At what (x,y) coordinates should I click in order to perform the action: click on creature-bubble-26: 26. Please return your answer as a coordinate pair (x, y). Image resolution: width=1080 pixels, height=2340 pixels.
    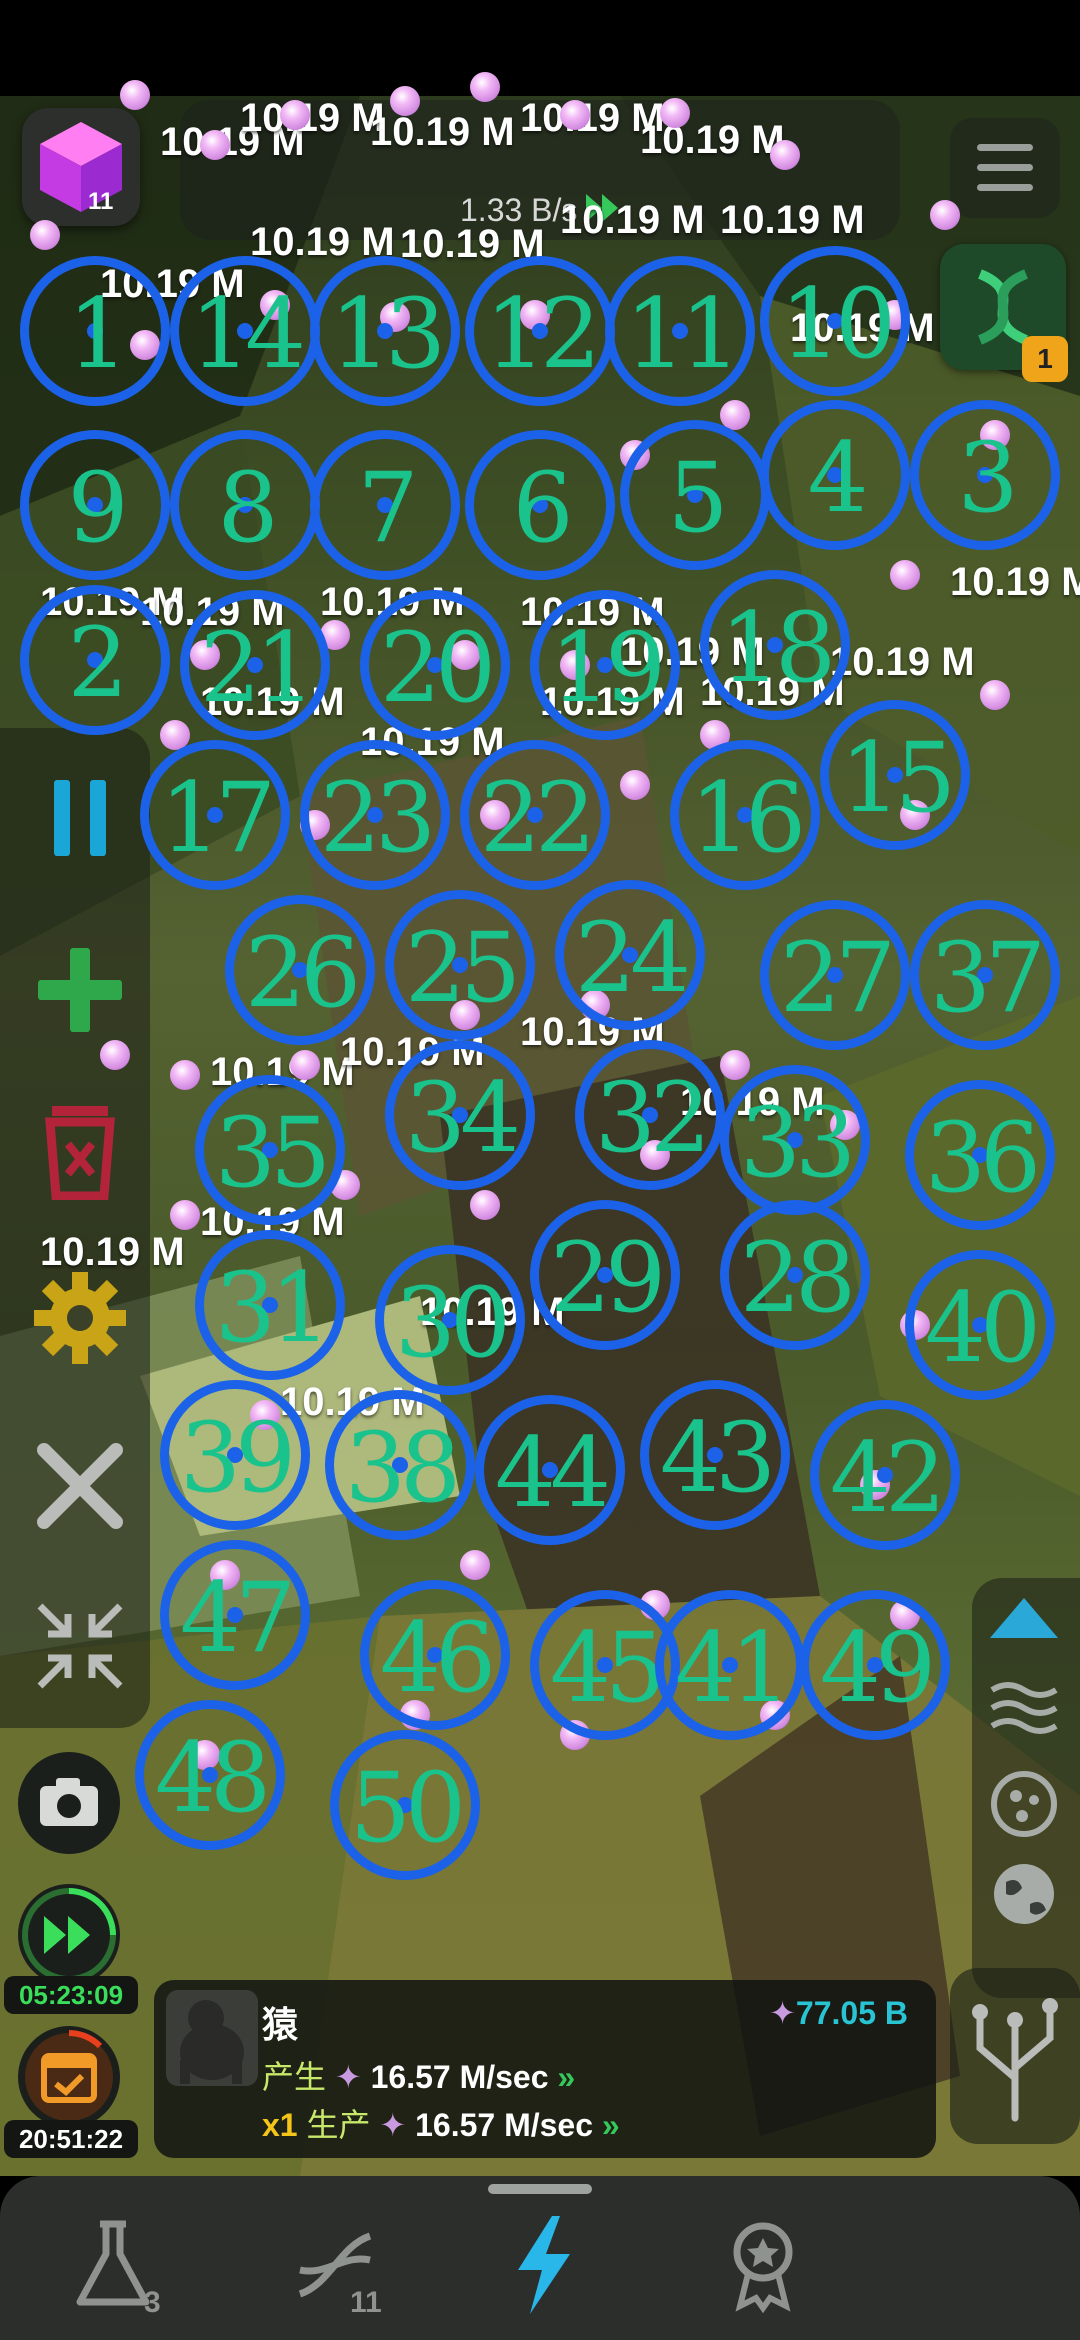
    Looking at the image, I should click on (300, 970).